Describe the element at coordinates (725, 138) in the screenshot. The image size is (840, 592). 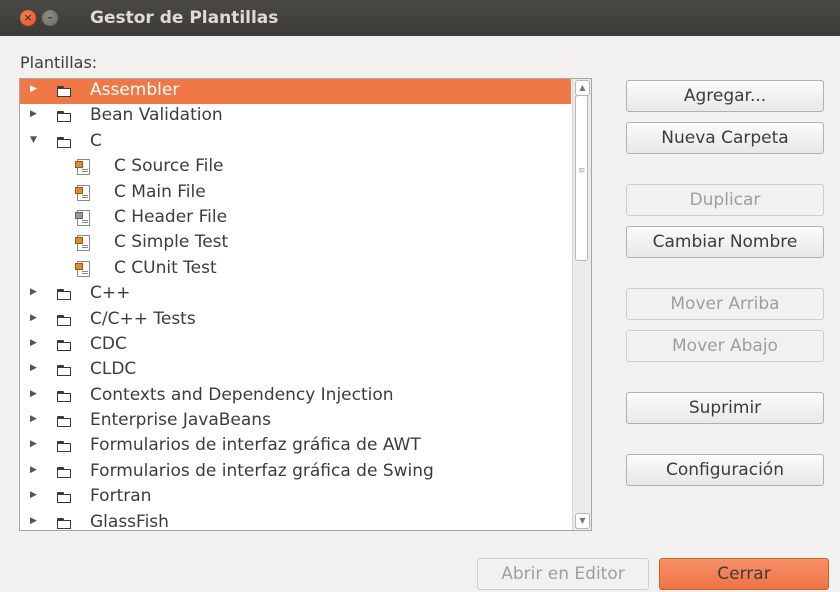
I see `new-folder-button: Nueva Carpeta` at that location.